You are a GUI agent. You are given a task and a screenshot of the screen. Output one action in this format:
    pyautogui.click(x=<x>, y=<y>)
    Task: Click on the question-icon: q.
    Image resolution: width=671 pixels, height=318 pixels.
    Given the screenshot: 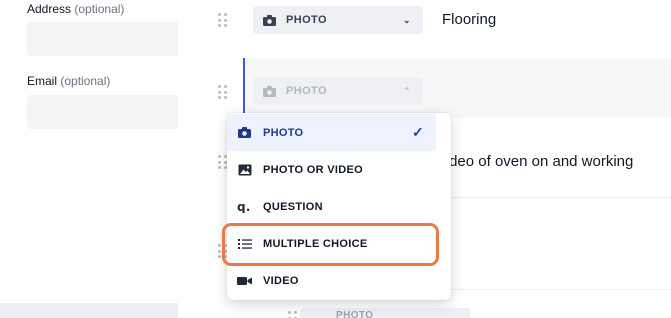 What is the action you would take?
    pyautogui.click(x=244, y=207)
    